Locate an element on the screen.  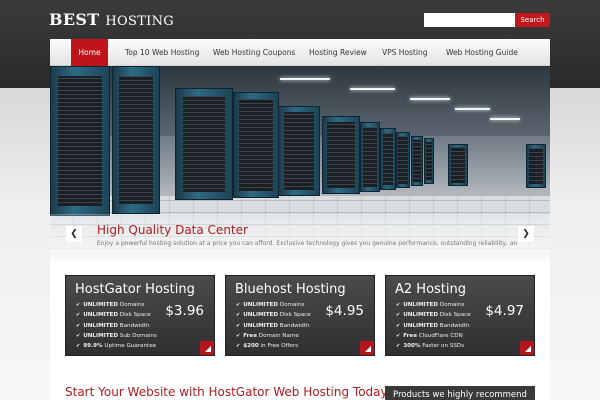
feature-item: ✔ 300% Faster on SSDs is located at coordinates (430, 346).